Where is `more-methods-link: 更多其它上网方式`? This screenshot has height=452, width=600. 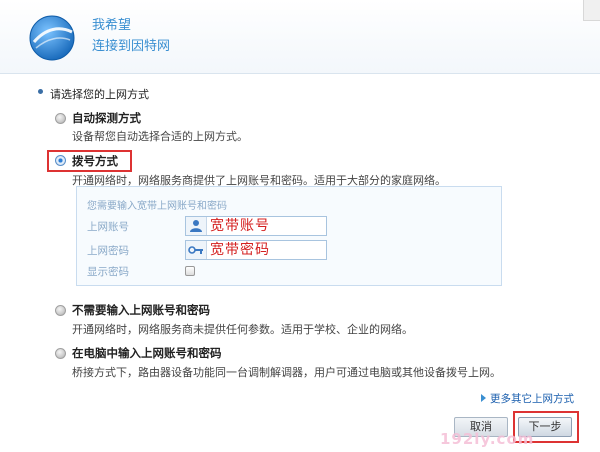 more-methods-link: 更多其它上网方式 is located at coordinates (532, 398).